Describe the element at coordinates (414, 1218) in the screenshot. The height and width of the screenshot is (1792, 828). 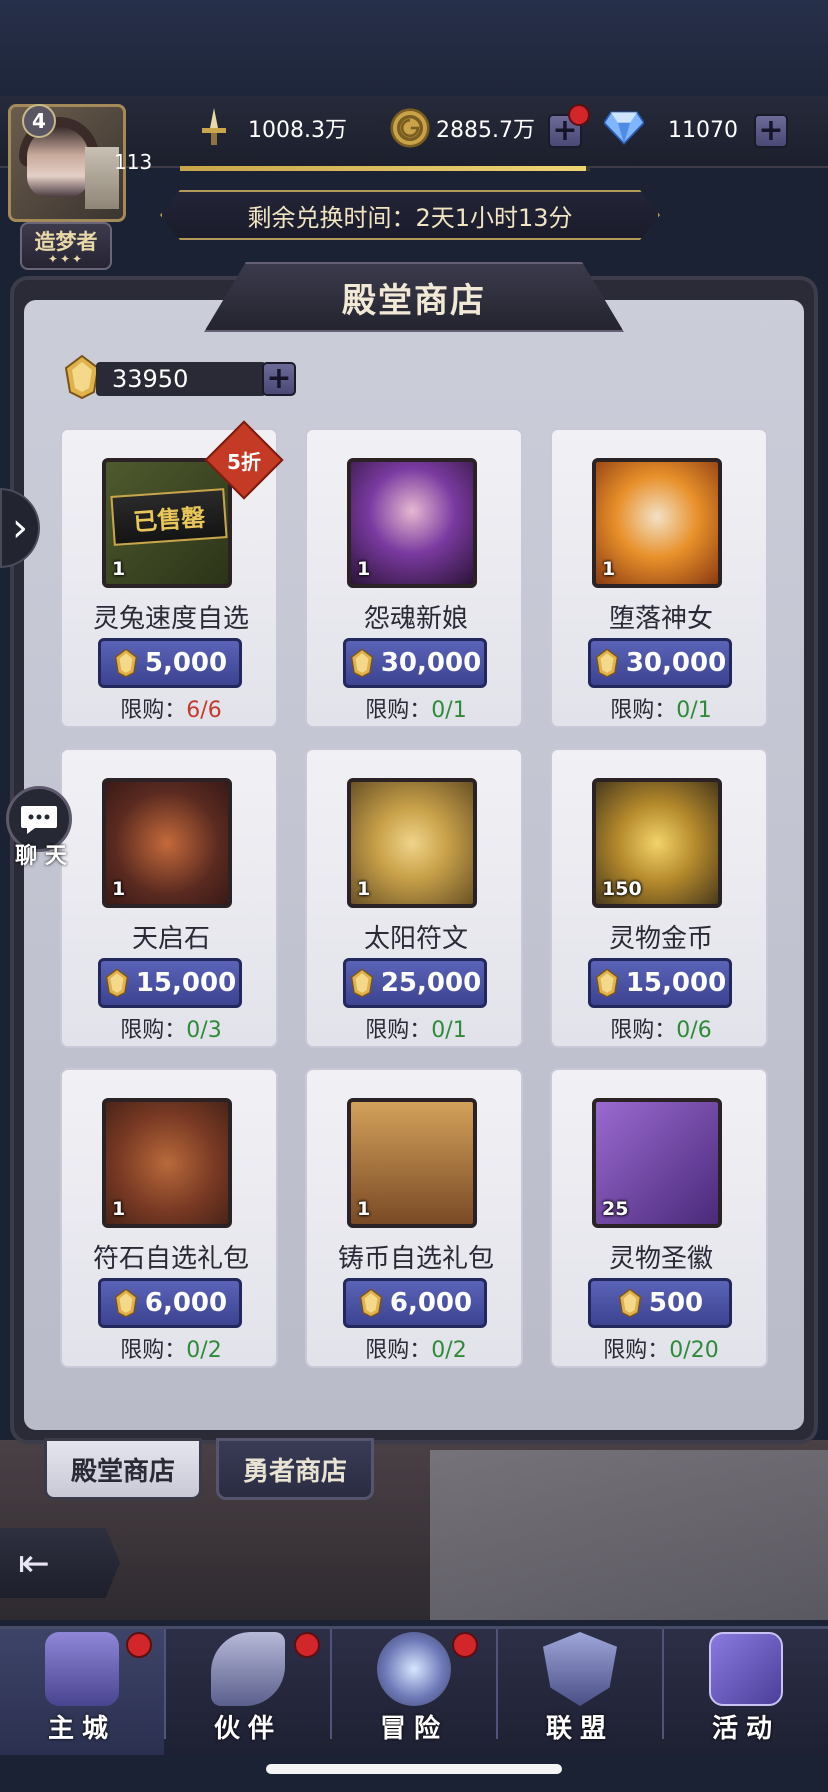
I see `shop-item-card: 1 铸币自选礼包 6,000 限购：0/2` at that location.